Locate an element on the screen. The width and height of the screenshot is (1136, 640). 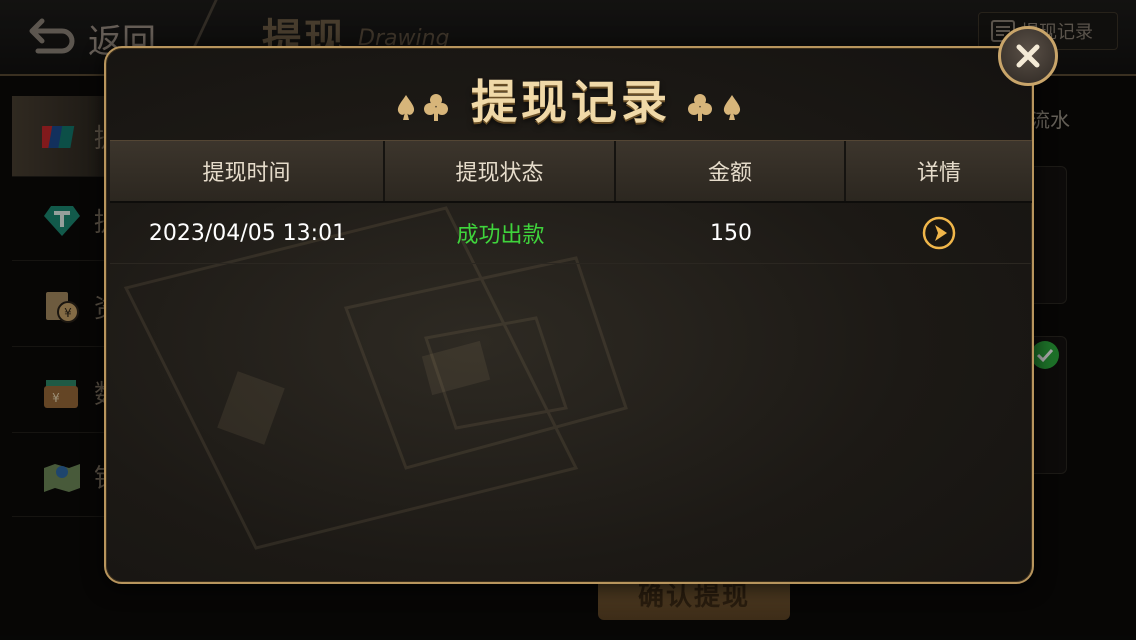
detail-cell is located at coordinates (939, 233).